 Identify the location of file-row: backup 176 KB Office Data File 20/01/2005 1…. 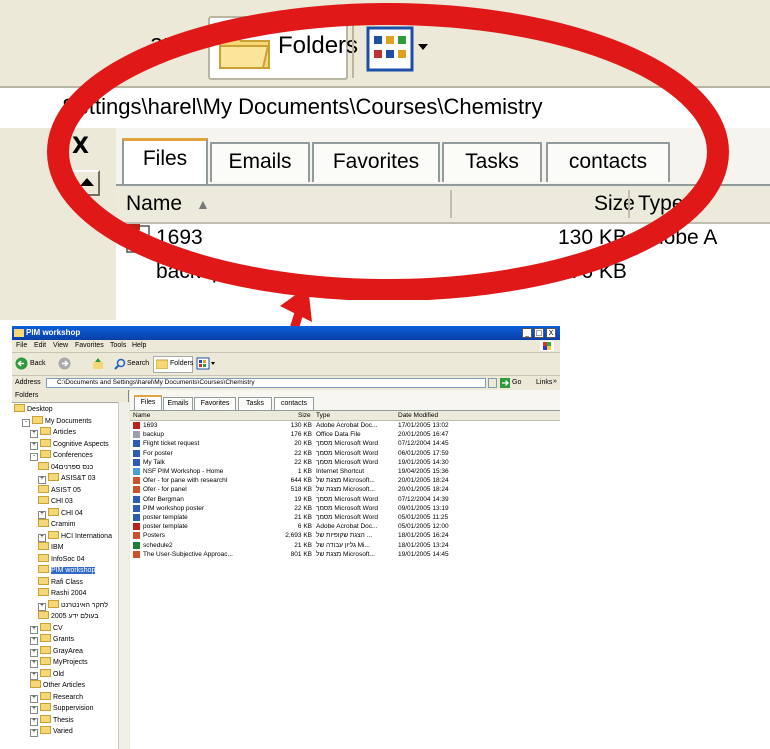
(345, 434).